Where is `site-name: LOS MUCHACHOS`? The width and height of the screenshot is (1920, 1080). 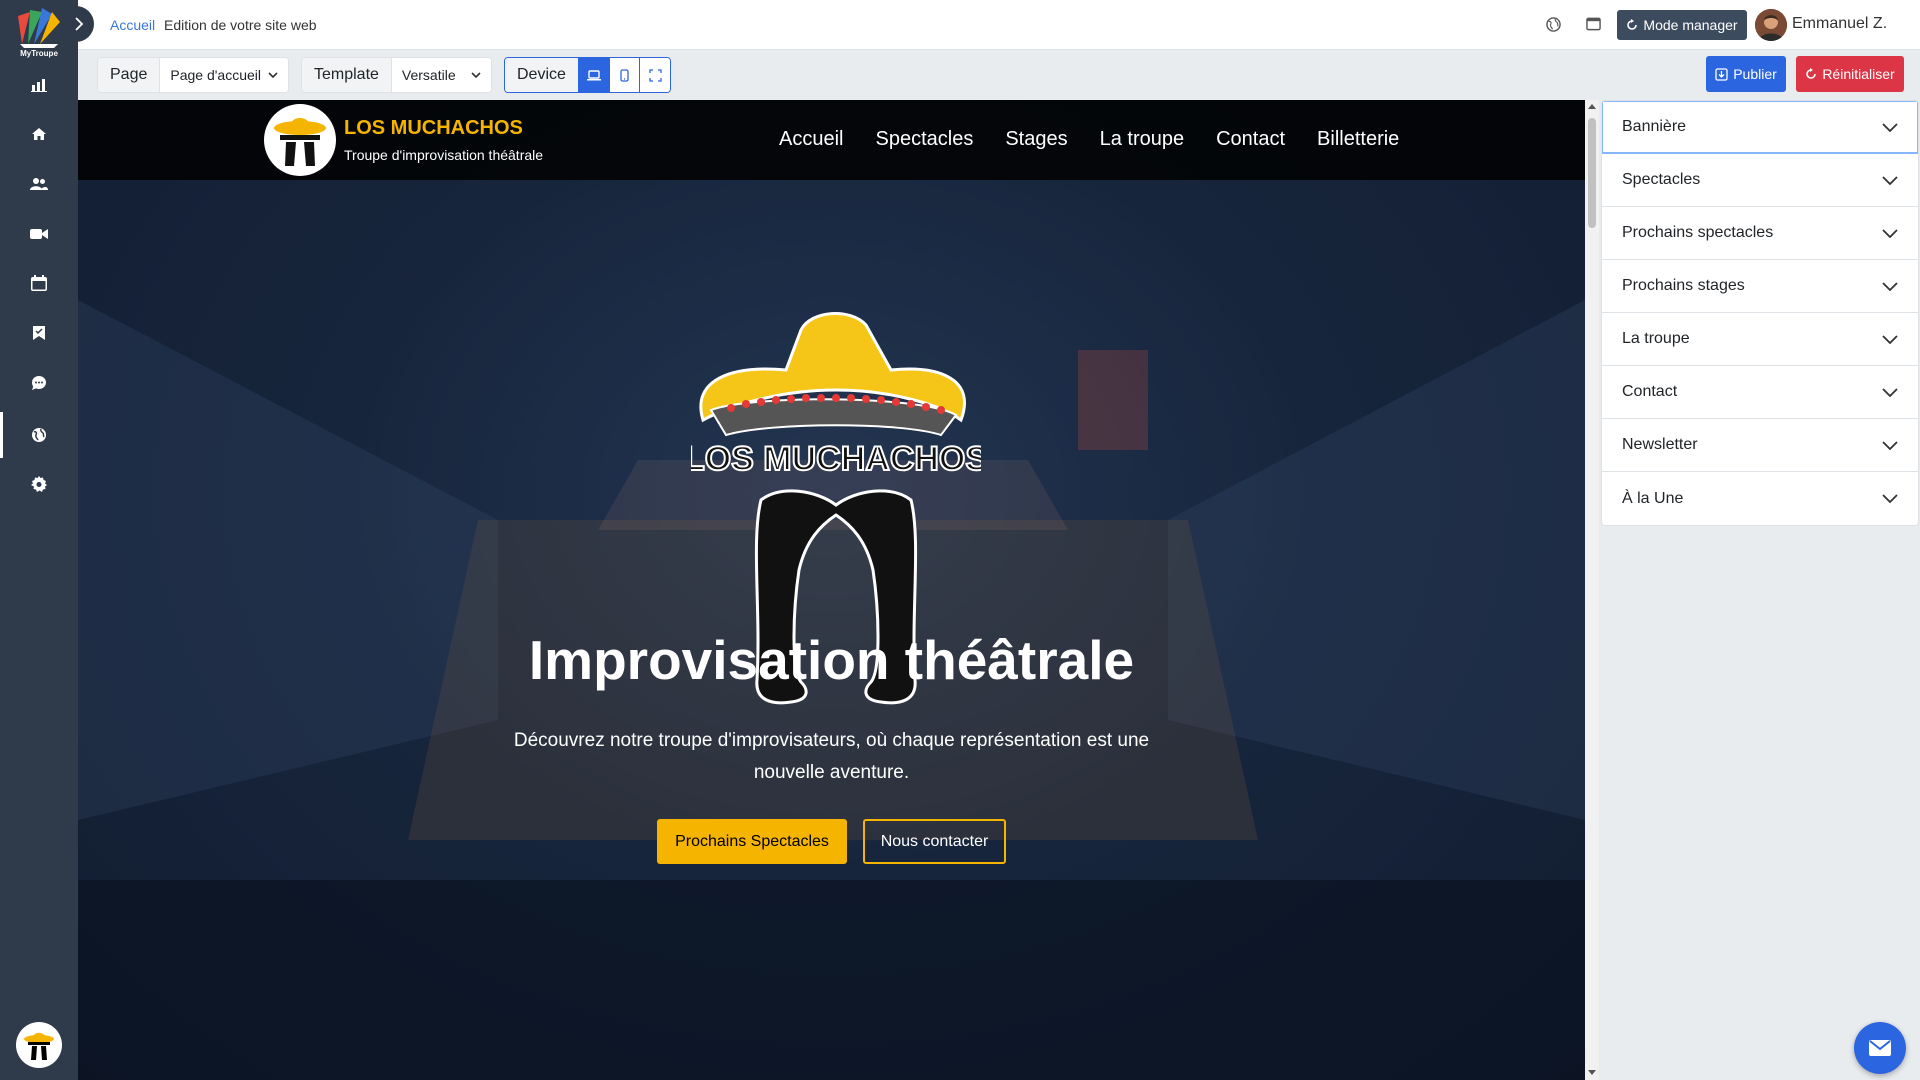 site-name: LOS MUCHACHOS is located at coordinates (433, 128).